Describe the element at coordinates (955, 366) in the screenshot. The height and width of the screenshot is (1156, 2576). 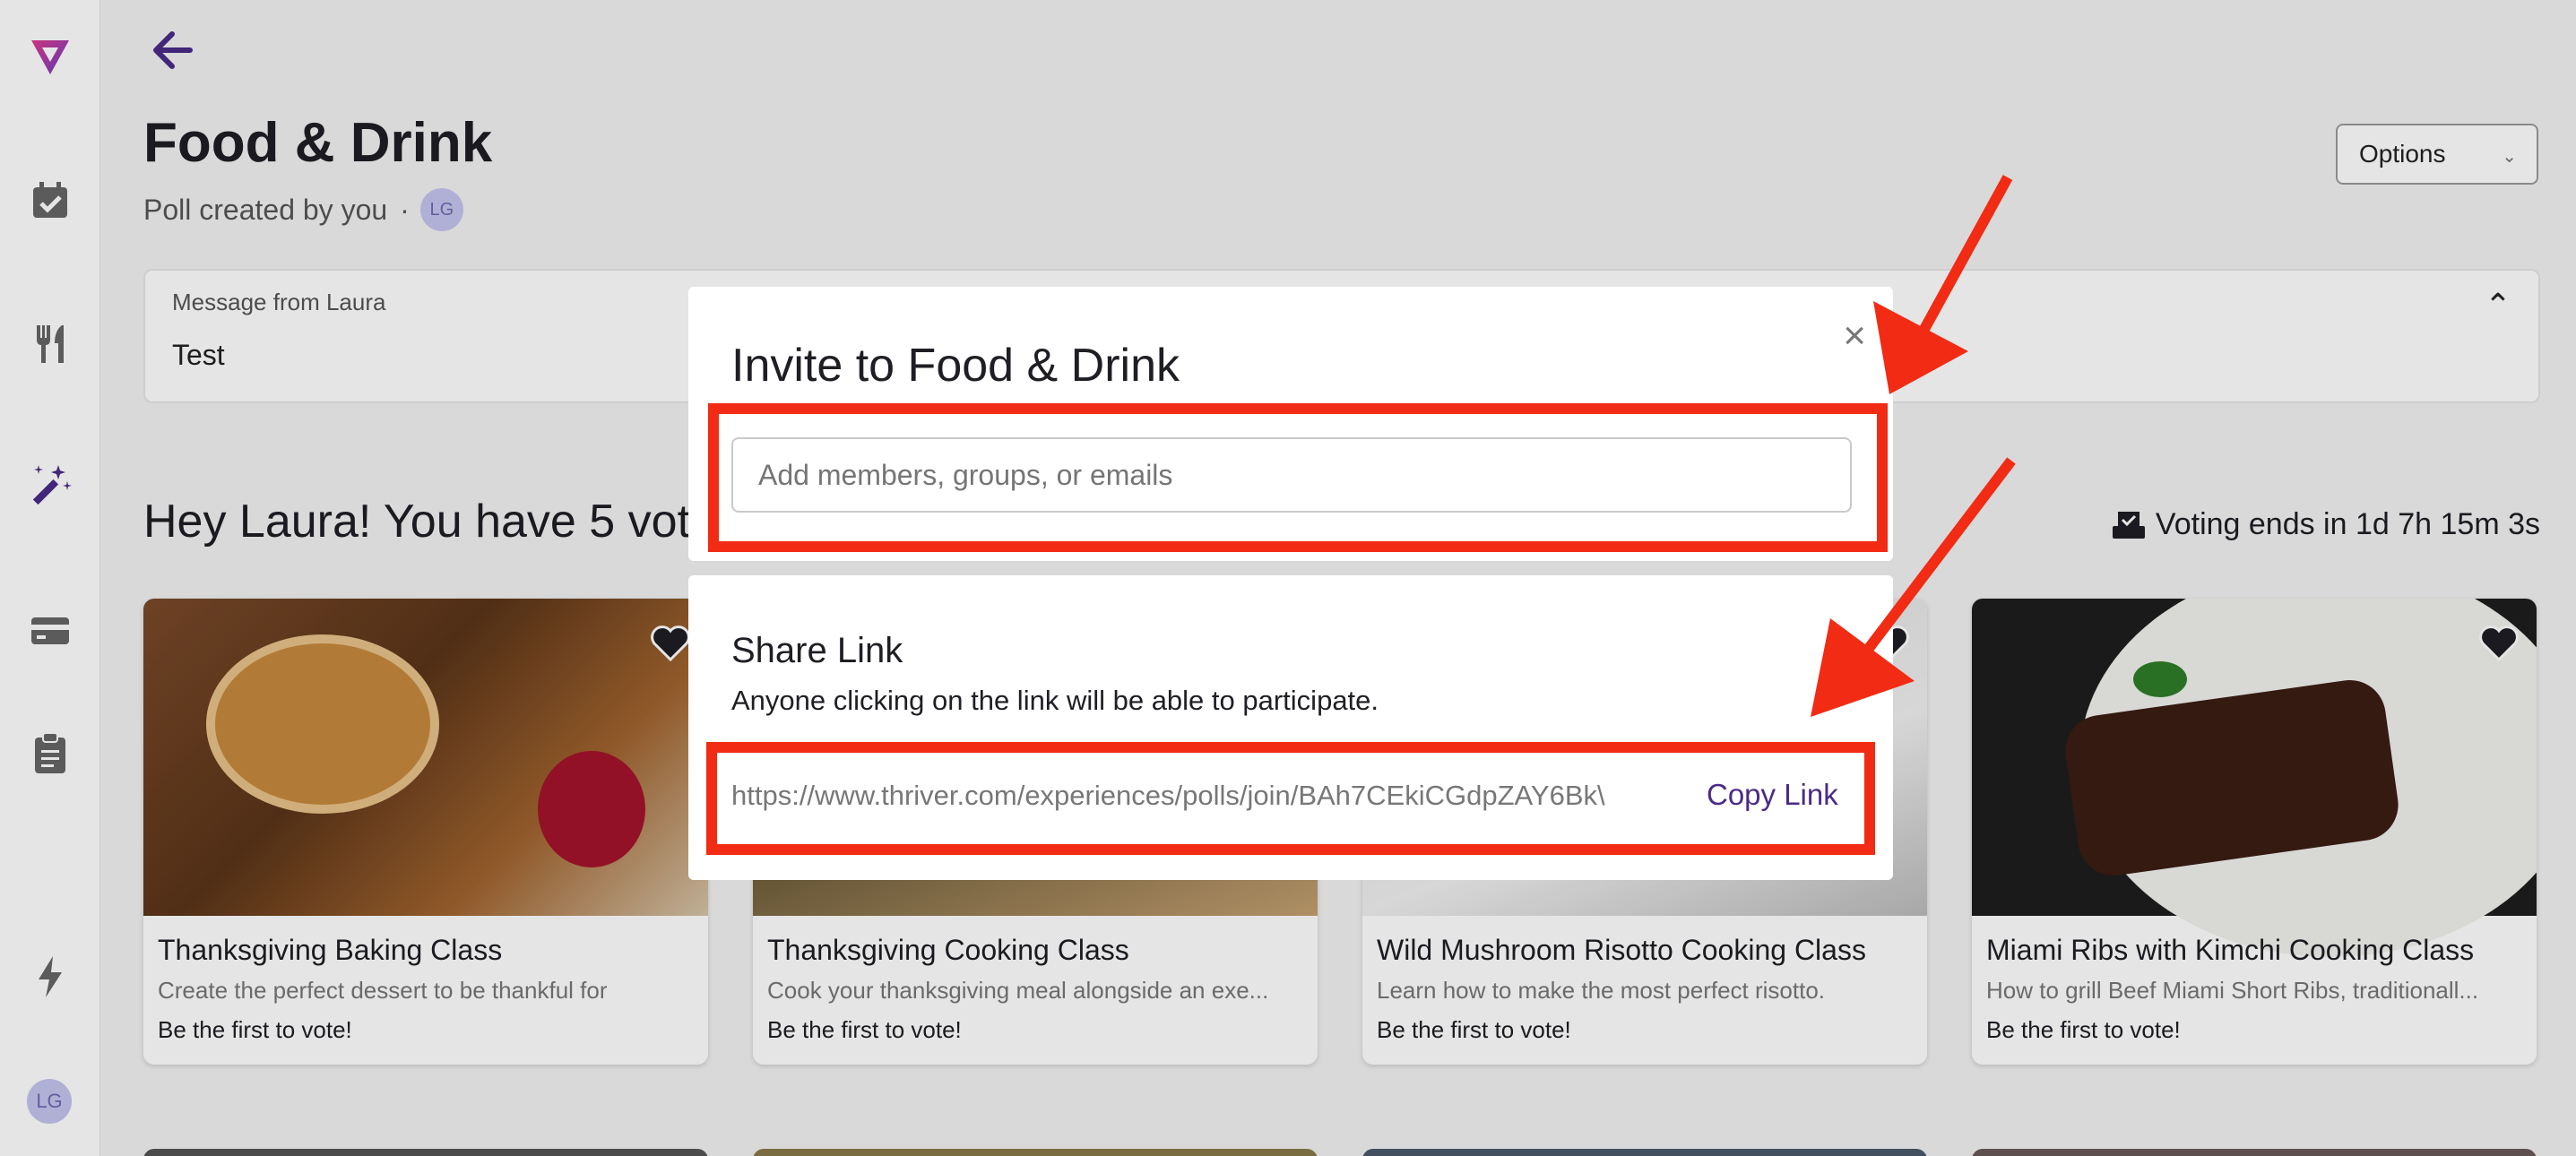
I see `modal-title: Invite to Food & Drink` at that location.